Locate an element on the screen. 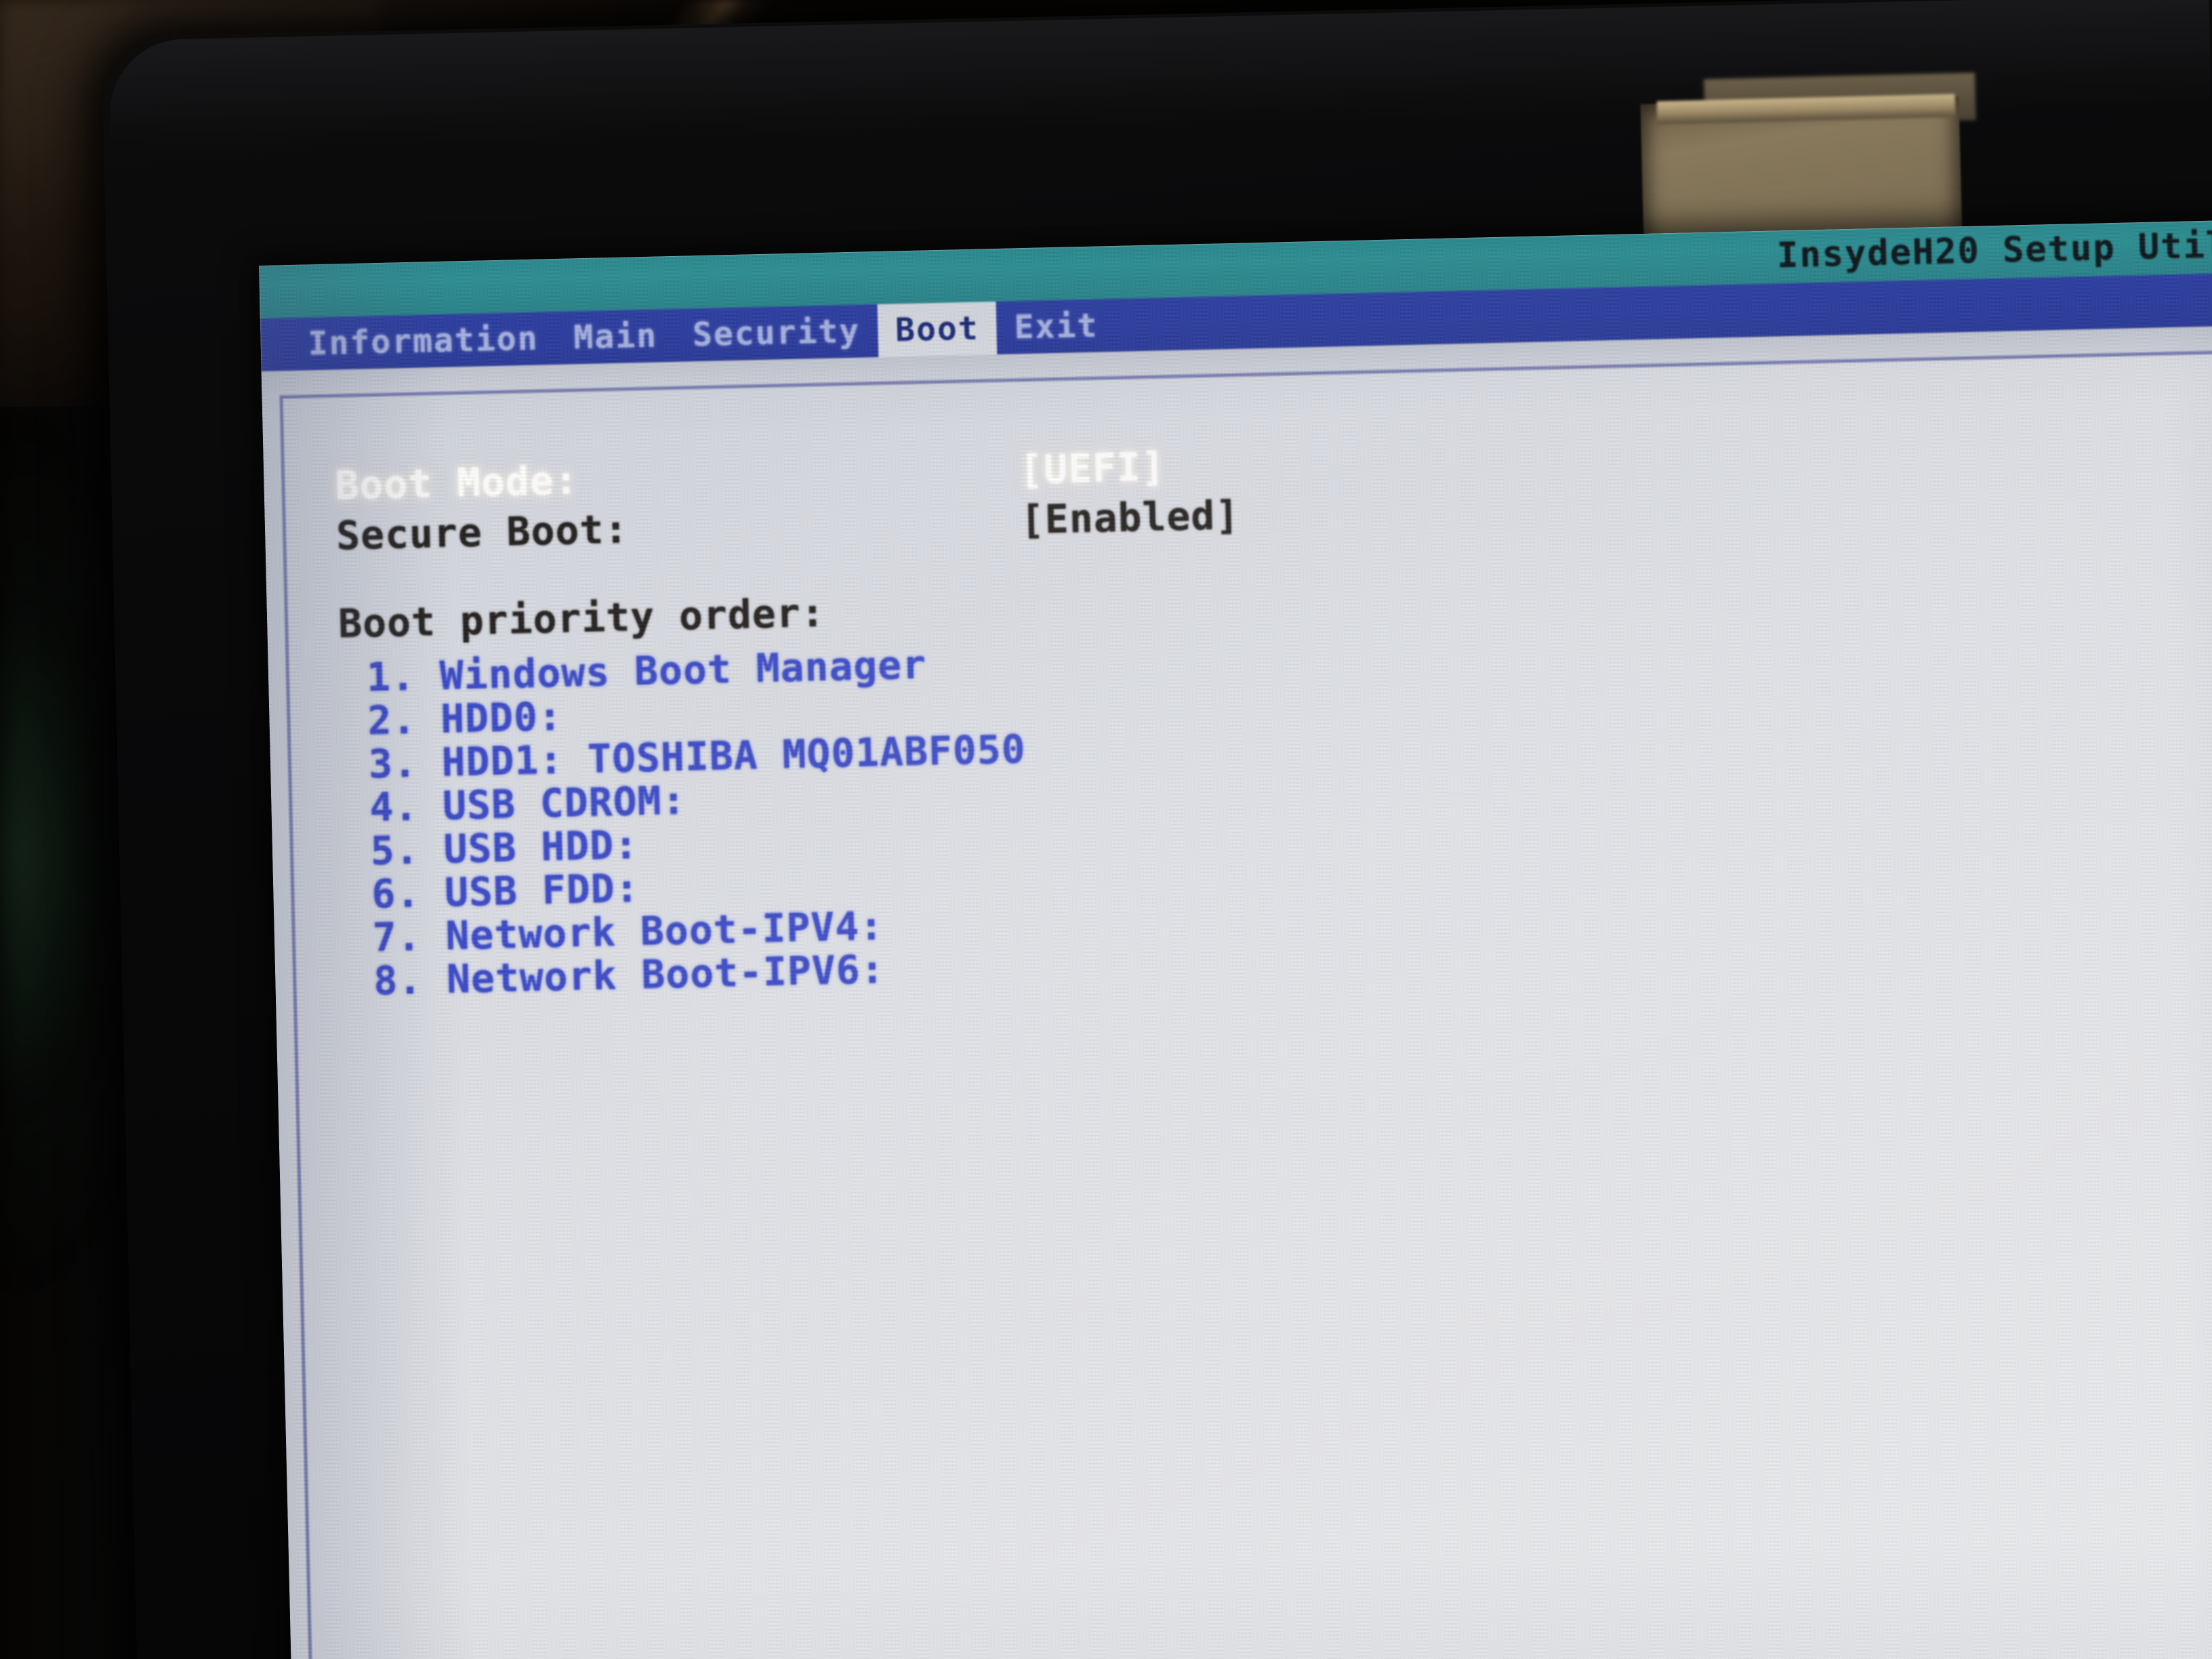 Image resolution: width=2212 pixels, height=1659 pixels. secure-boot-value: [Enabled] is located at coordinates (1130, 517).